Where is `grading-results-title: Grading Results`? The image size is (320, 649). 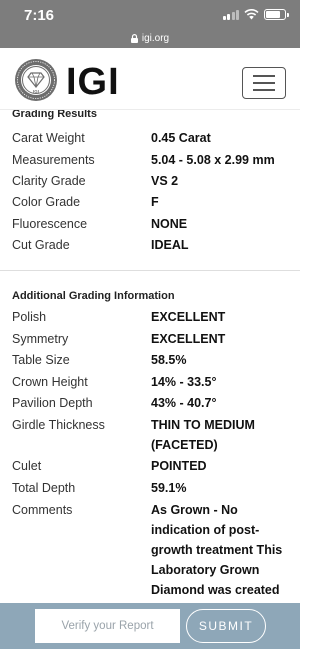 grading-results-title: Grading Results is located at coordinates (54, 115).